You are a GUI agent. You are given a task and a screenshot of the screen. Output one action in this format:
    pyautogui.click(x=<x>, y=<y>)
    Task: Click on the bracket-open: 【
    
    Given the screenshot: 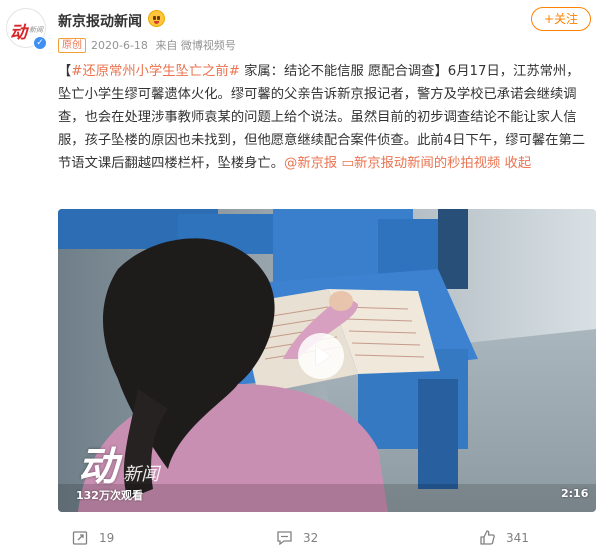 What is the action you would take?
    pyautogui.click(x=65, y=71)
    